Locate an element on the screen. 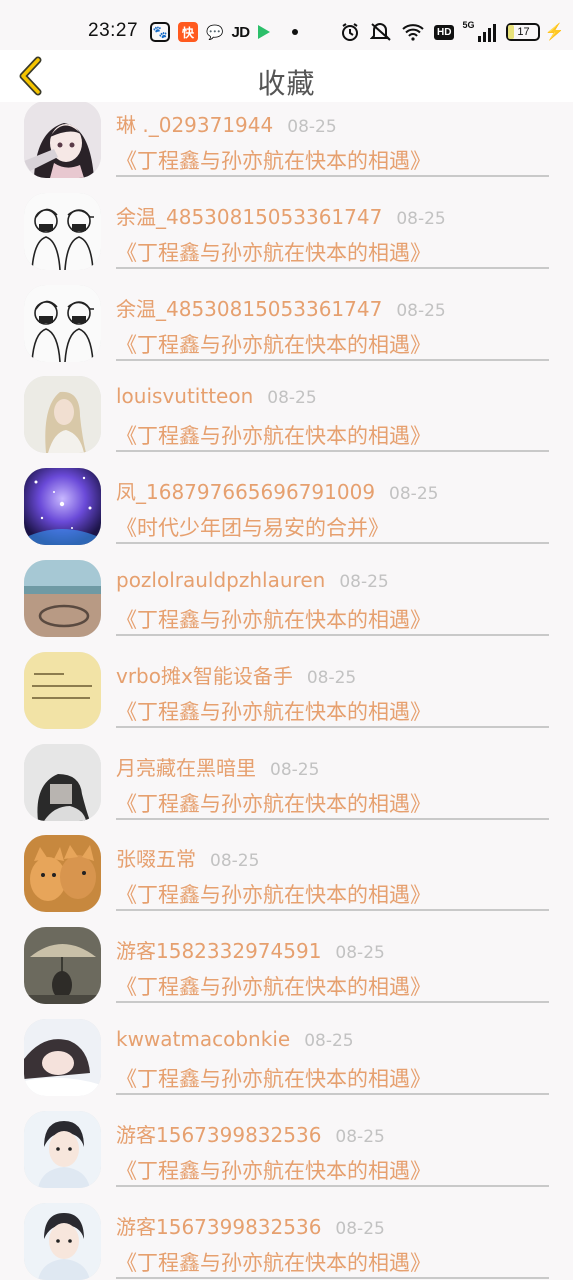 The width and height of the screenshot is (573, 1280). user-name: pozlolrauldpzhlauren is located at coordinates (220, 580).